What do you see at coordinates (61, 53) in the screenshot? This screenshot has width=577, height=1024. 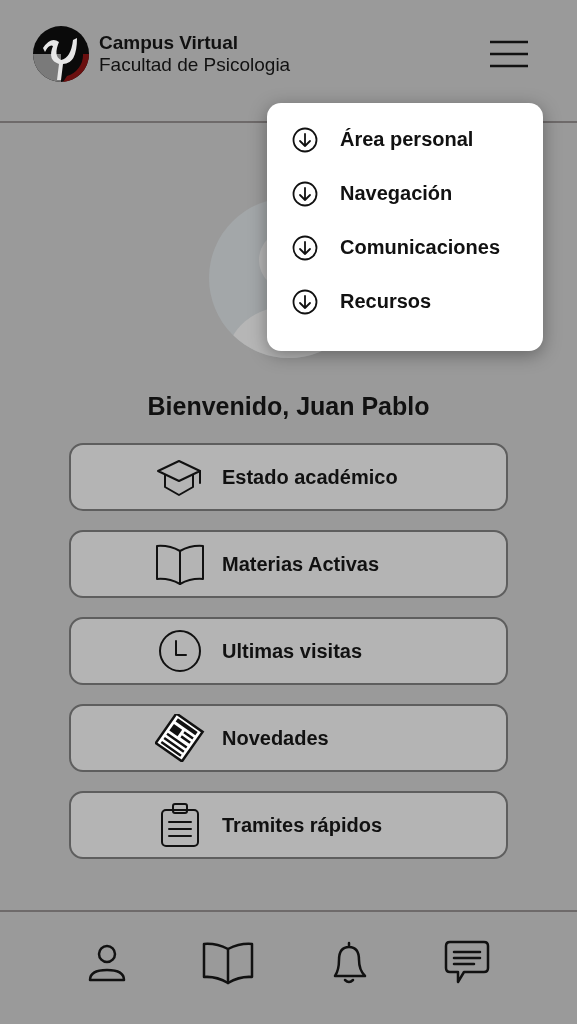 I see `logo-icon` at bounding box center [61, 53].